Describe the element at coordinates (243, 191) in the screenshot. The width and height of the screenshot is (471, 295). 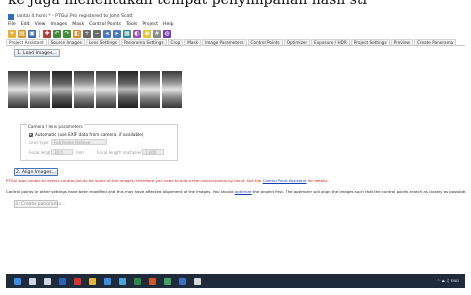
I see `optimize-link: optimize` at that location.